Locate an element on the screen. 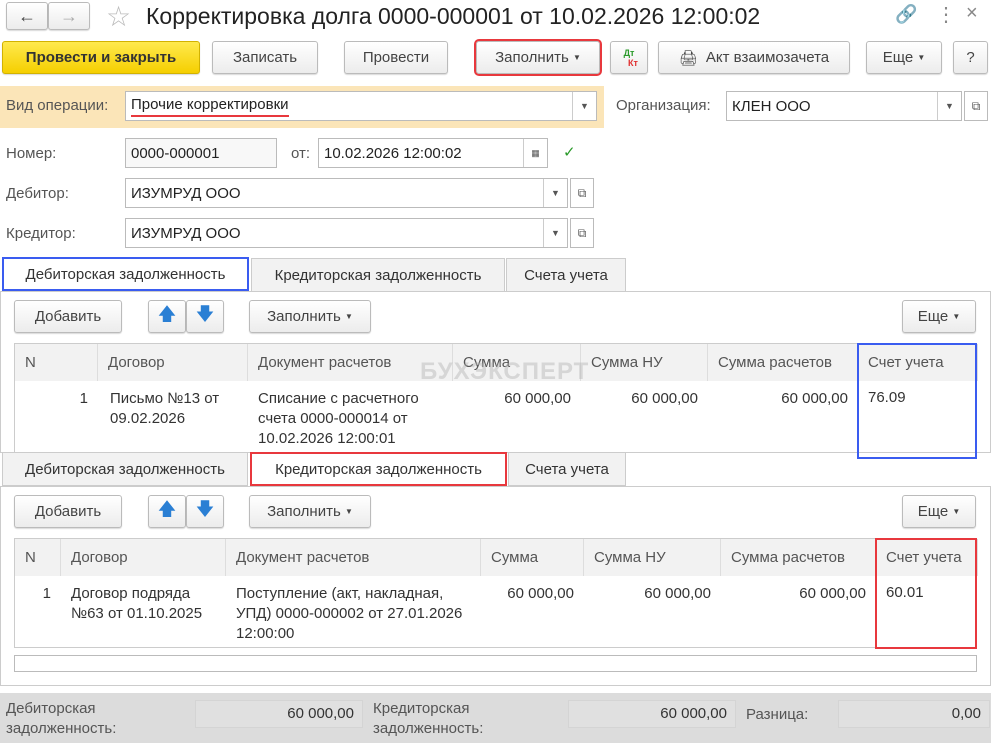 This screenshot has width=991, height=743. credit-total-value: 60 000,00 is located at coordinates (652, 714).